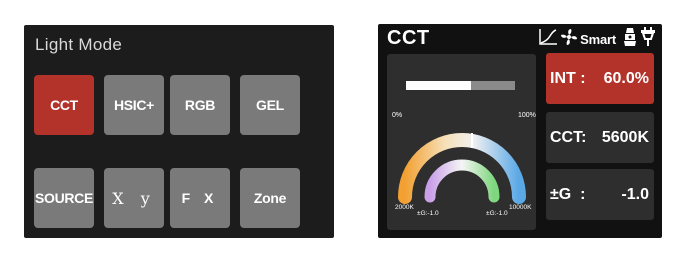 The height and width of the screenshot is (256, 688). What do you see at coordinates (64, 198) in the screenshot?
I see `mode-button-source: SOURCE` at bounding box center [64, 198].